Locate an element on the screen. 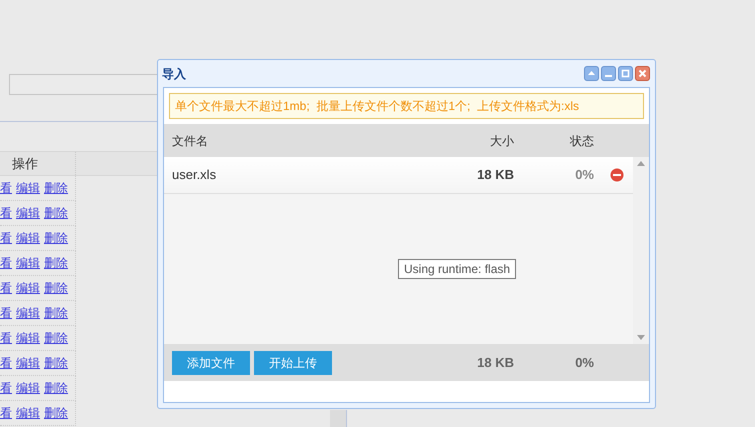 The height and width of the screenshot is (427, 755). panel-edge is located at coordinates (338, 418).